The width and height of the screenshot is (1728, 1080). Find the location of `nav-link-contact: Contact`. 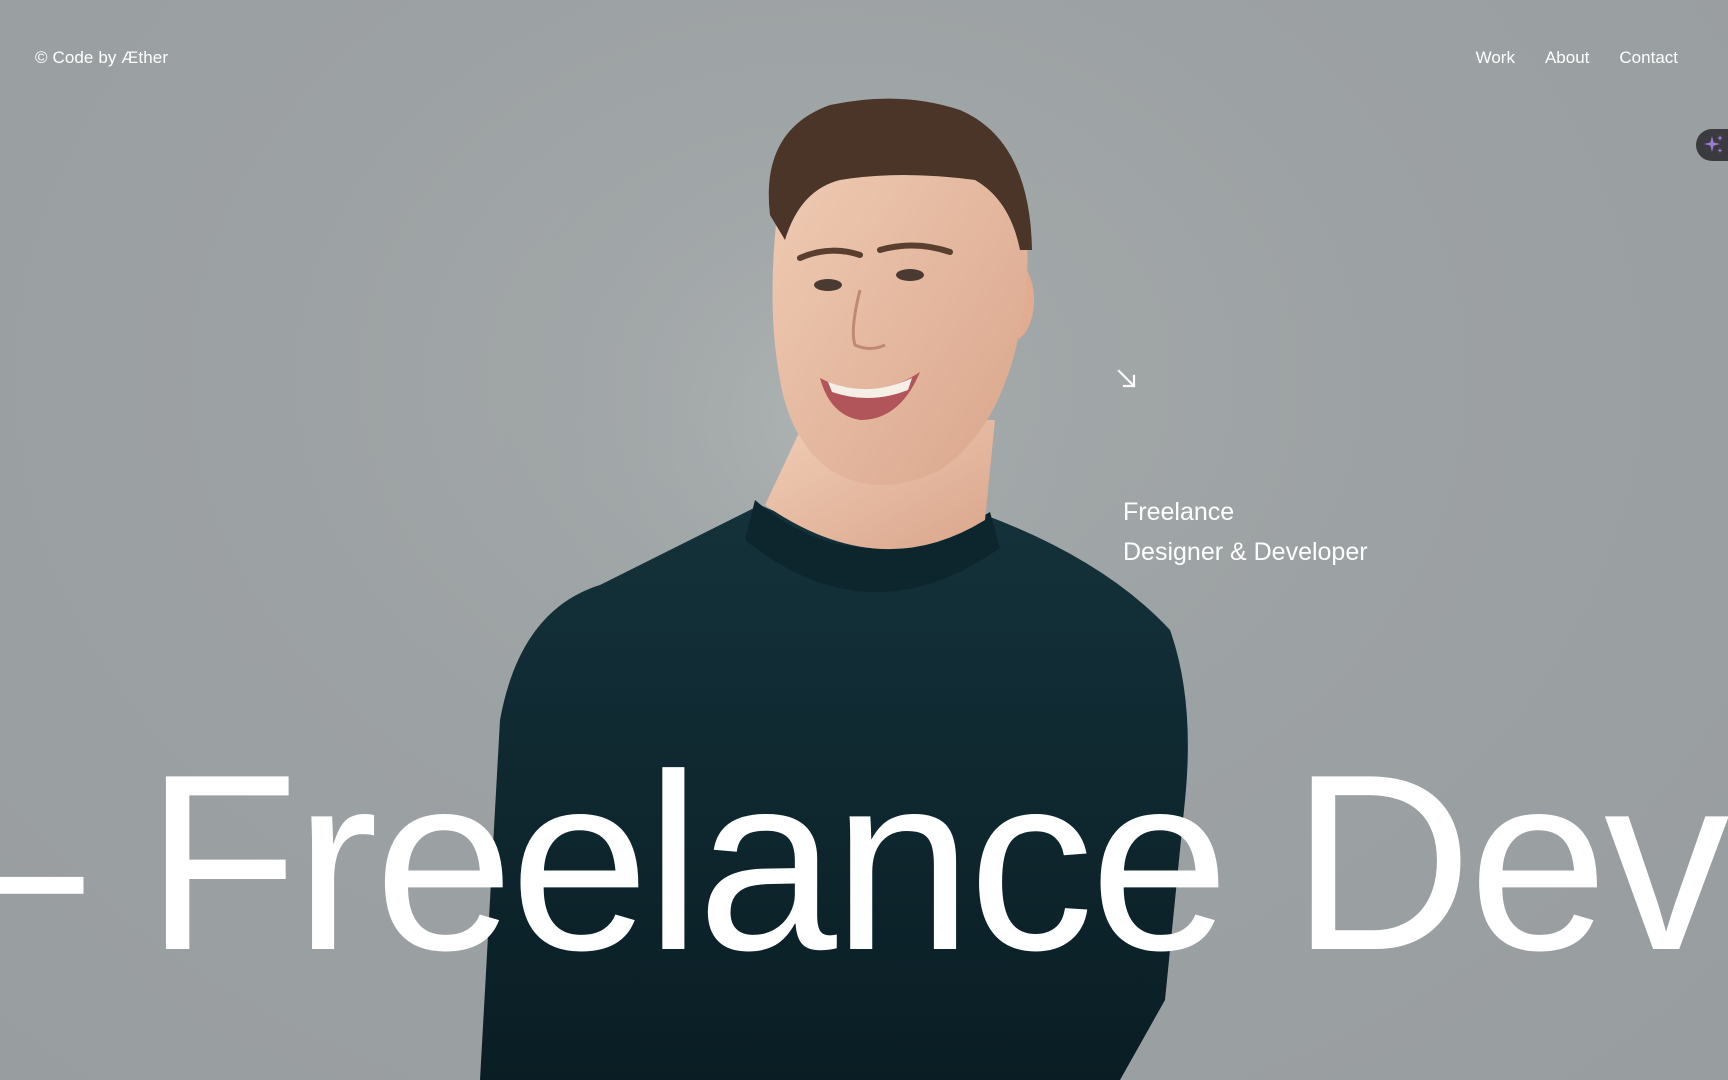

nav-link-contact: Contact is located at coordinates (1648, 58).